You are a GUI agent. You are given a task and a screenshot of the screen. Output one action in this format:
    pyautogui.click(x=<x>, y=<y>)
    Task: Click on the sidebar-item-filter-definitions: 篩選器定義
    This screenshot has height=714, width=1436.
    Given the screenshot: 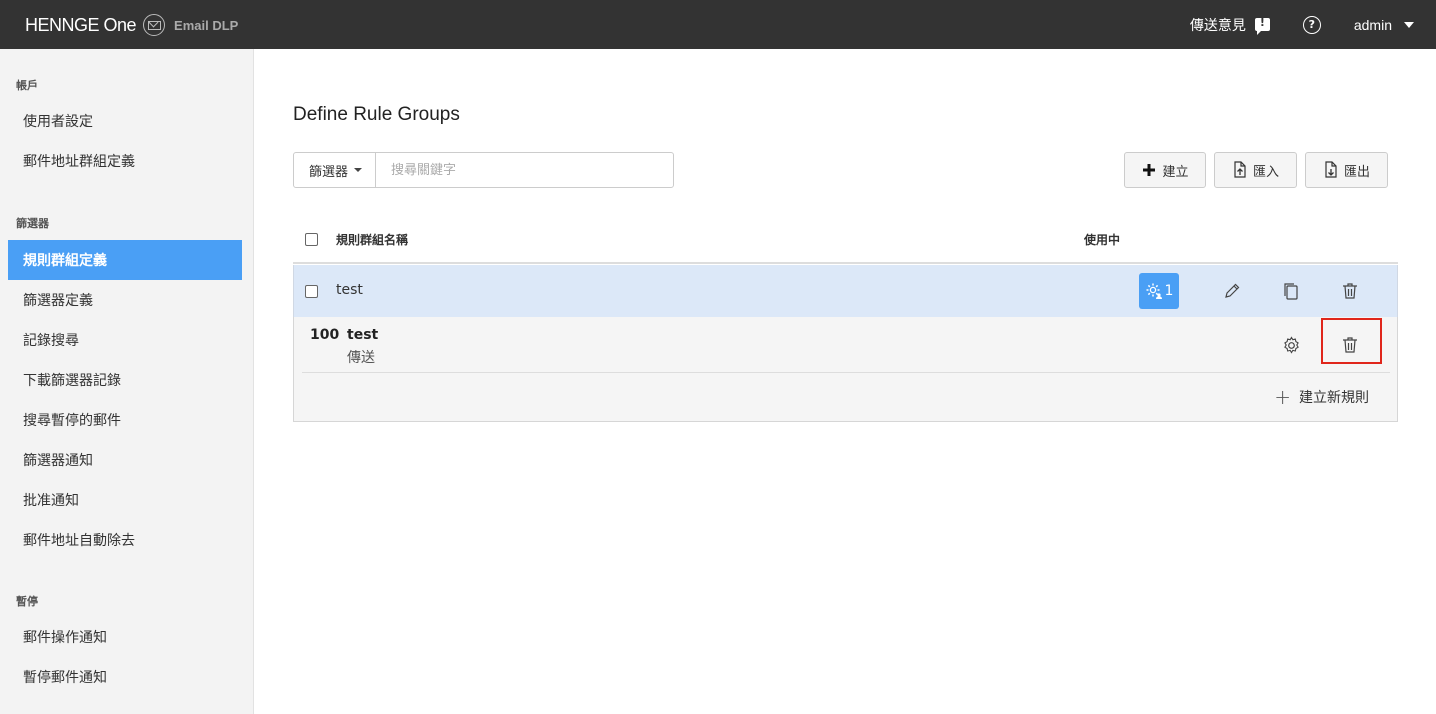 What is the action you would take?
    pyautogui.click(x=125, y=300)
    